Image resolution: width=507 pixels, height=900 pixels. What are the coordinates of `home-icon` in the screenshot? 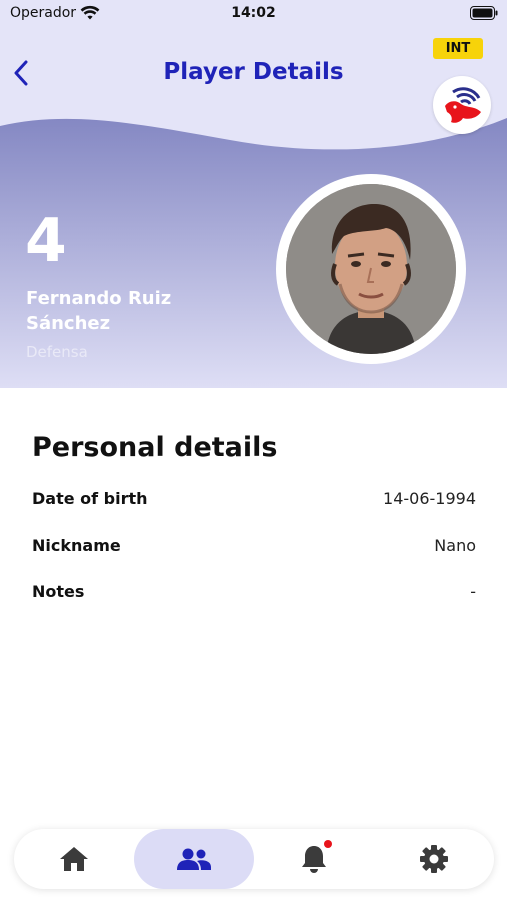 It's located at (74, 859).